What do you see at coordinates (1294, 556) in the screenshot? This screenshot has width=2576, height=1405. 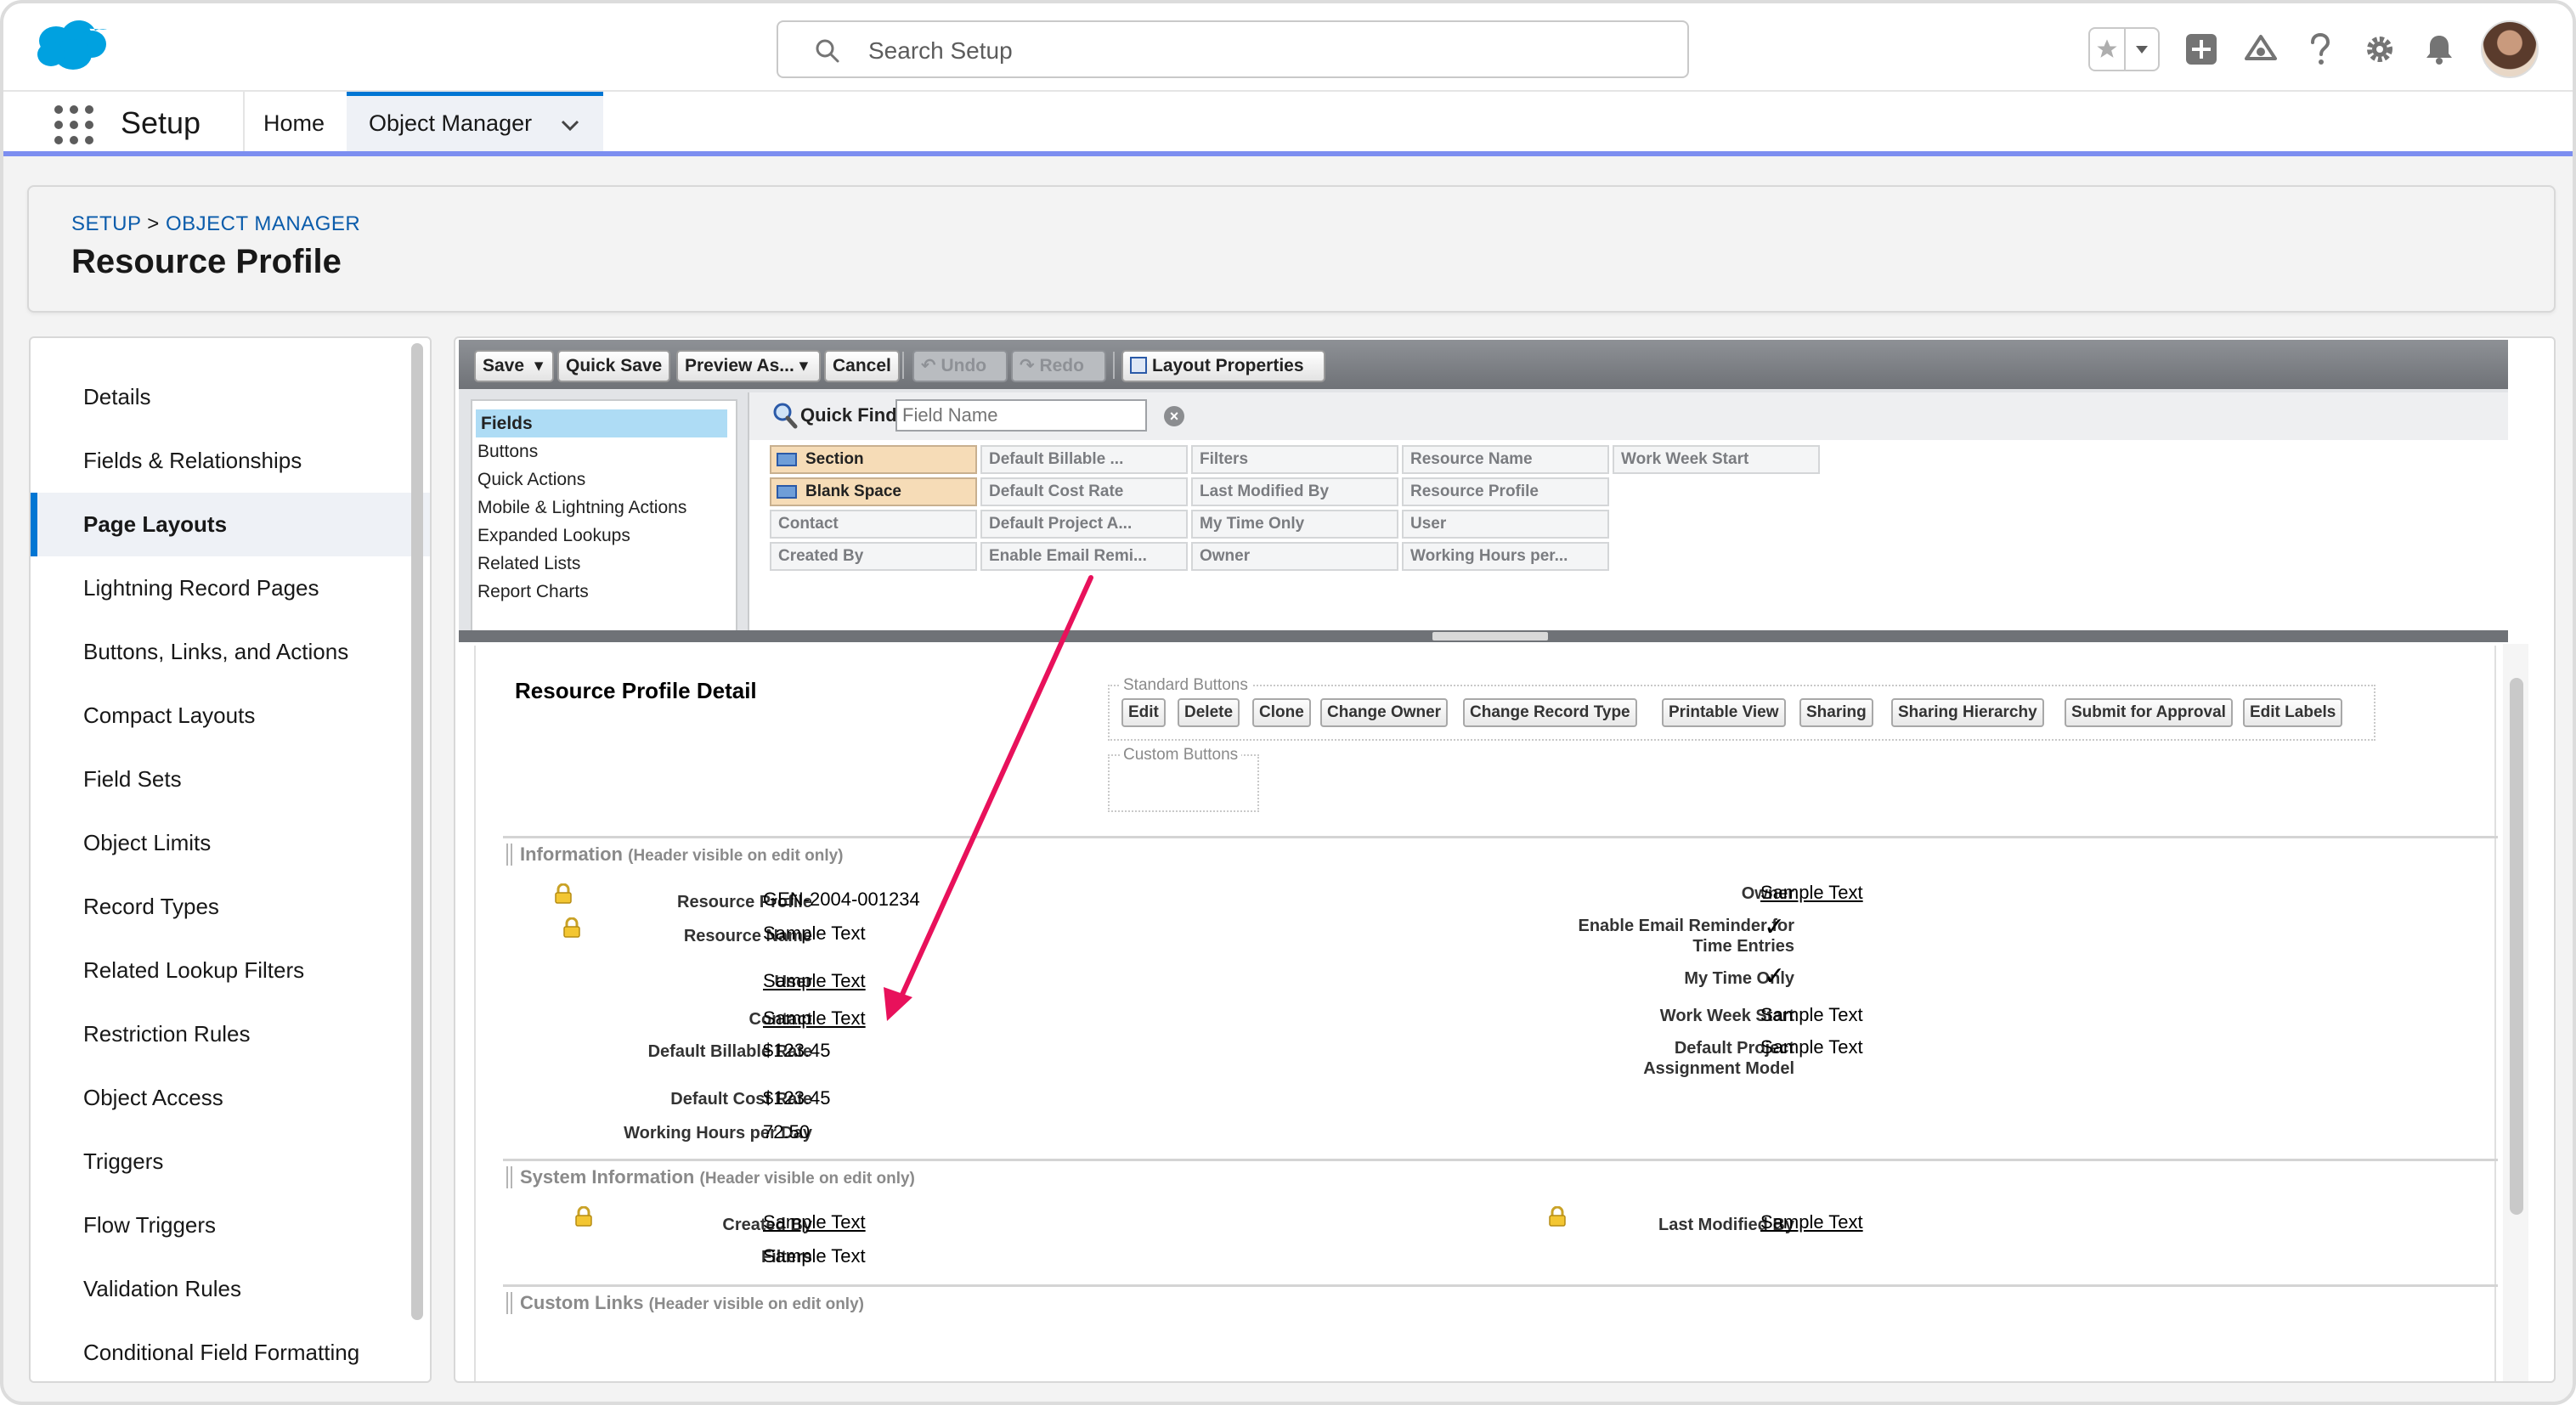 I see `palette-item-field: Owner` at bounding box center [1294, 556].